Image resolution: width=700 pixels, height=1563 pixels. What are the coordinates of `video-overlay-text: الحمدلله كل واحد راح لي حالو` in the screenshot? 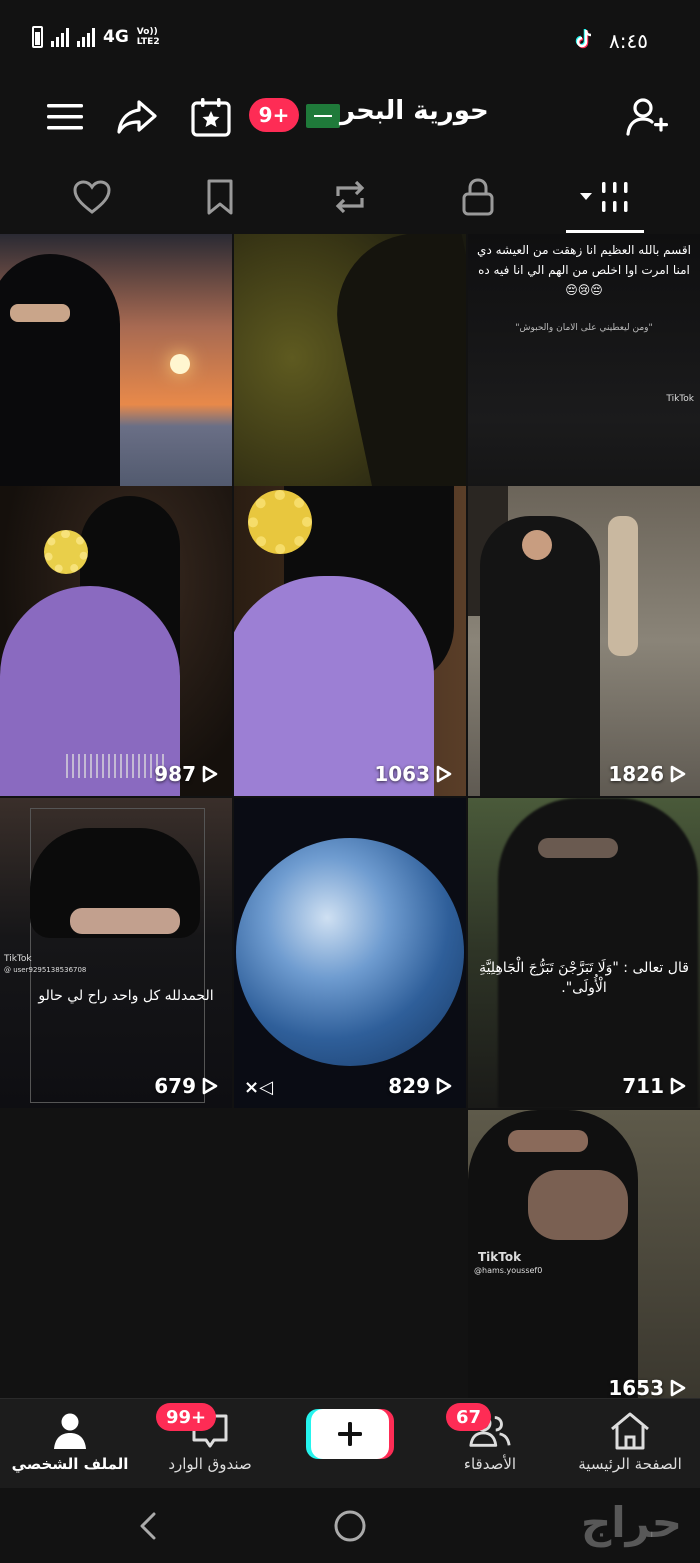 It's located at (126, 996).